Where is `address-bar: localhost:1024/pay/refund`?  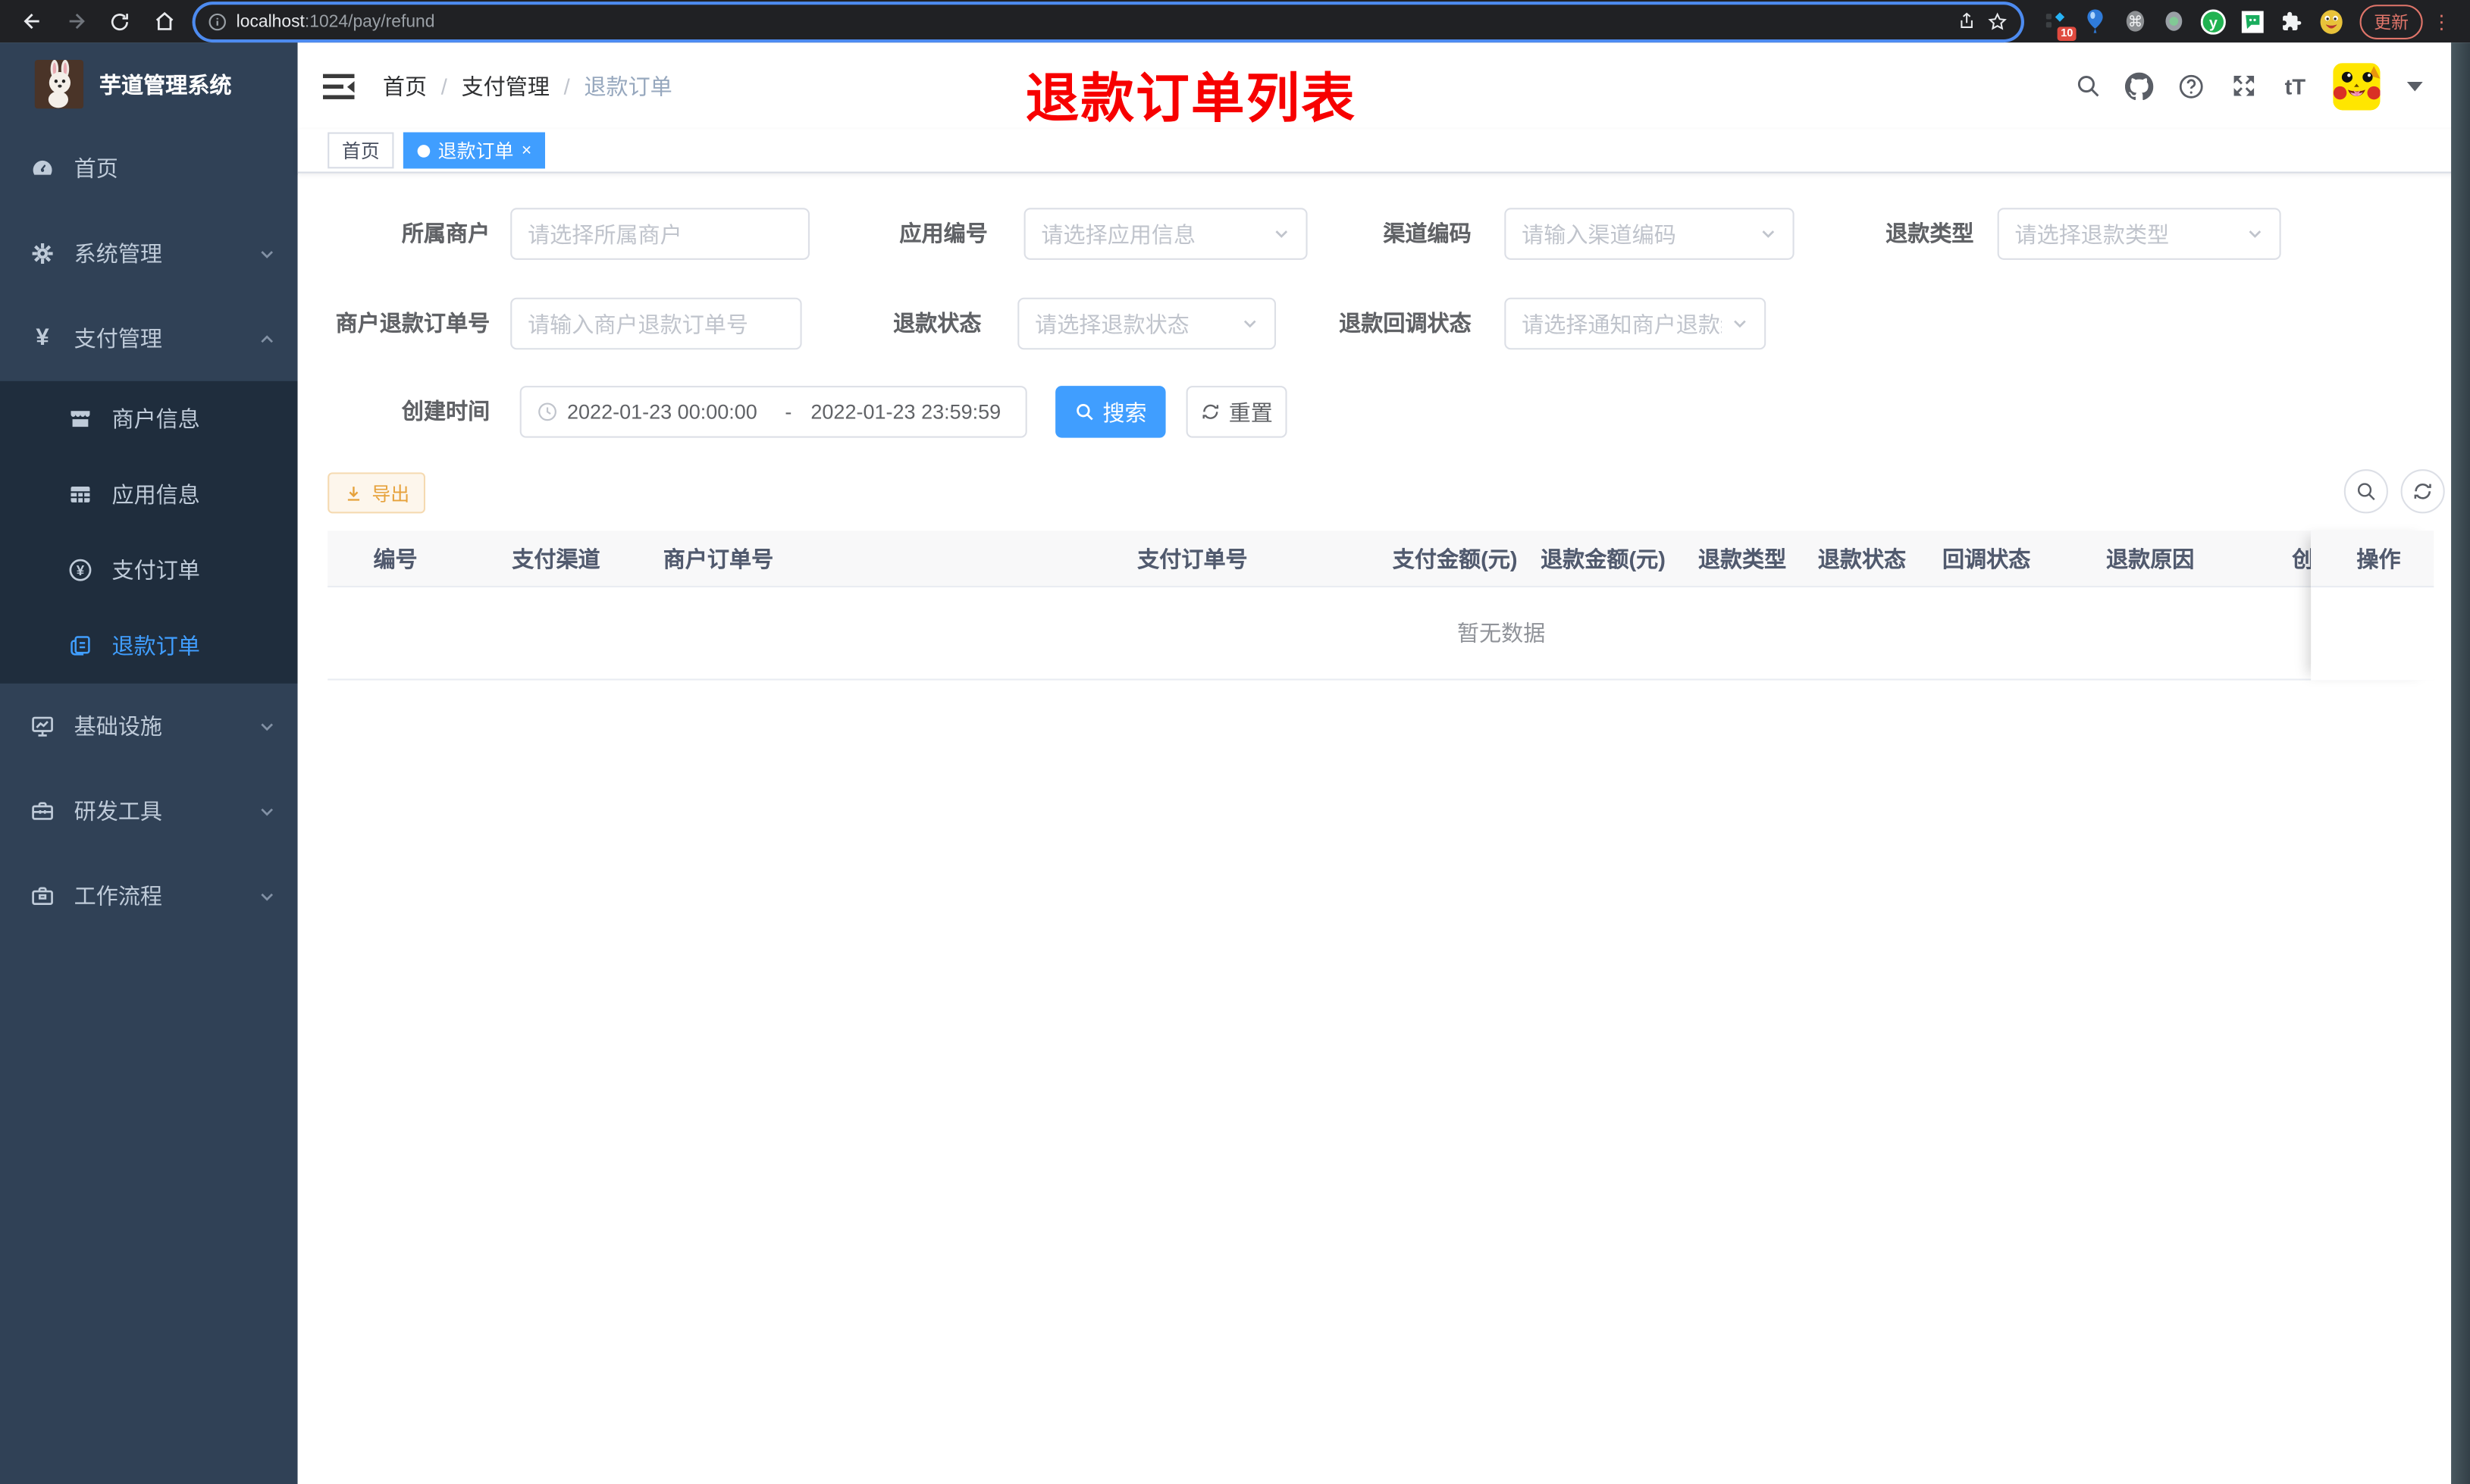 address-bar: localhost:1024/pay/refund is located at coordinates (1108, 22).